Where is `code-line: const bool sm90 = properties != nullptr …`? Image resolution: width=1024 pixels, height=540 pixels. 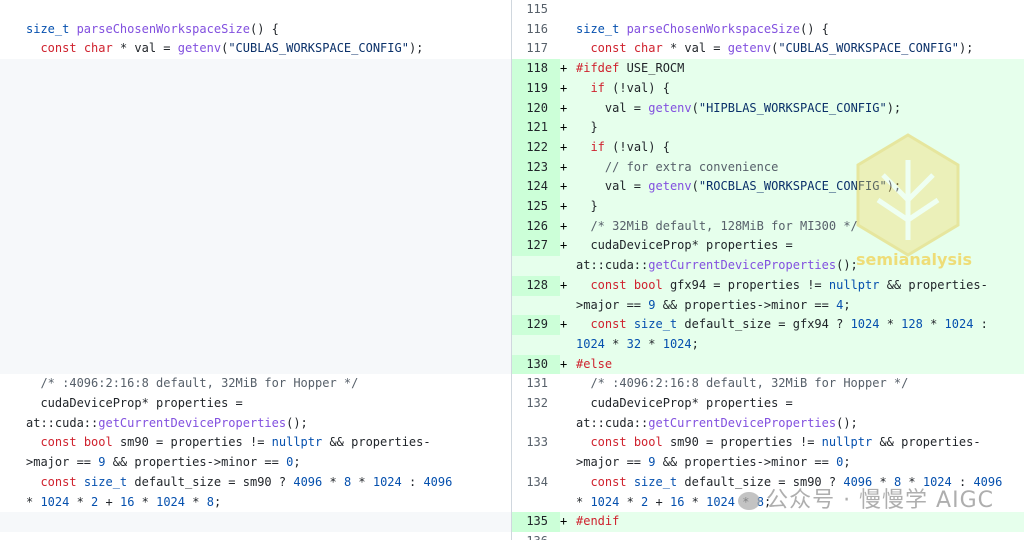 code-line: const bool sm90 = properties != nullptr … is located at coordinates (798, 443).